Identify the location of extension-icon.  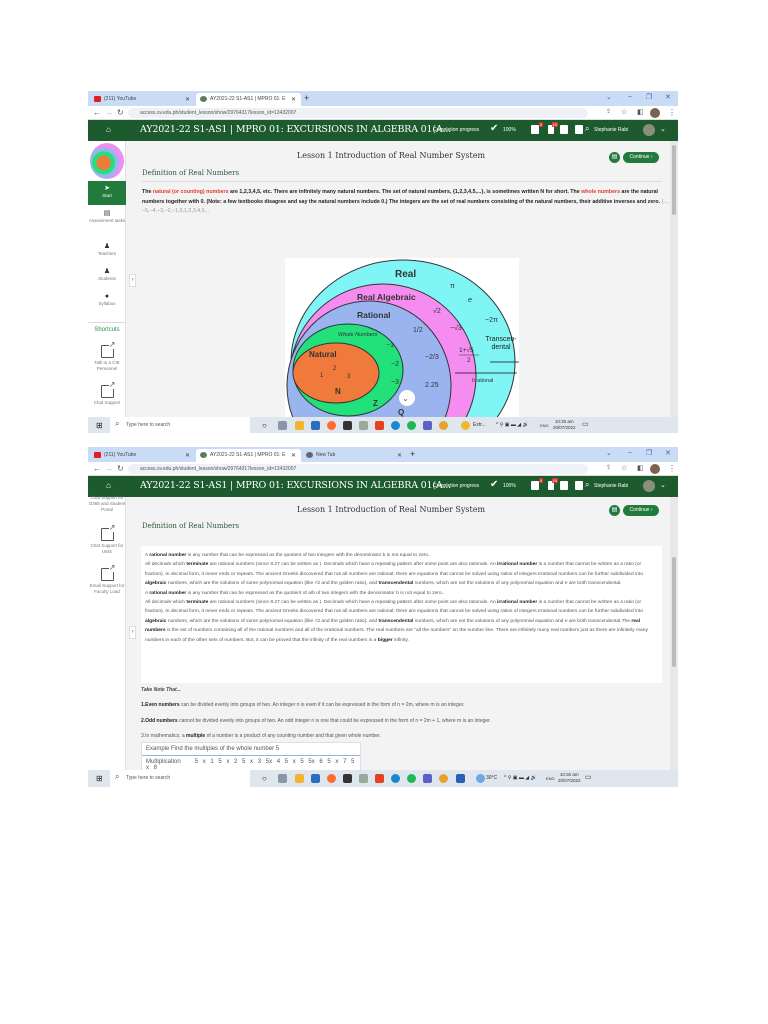
(465, 425).